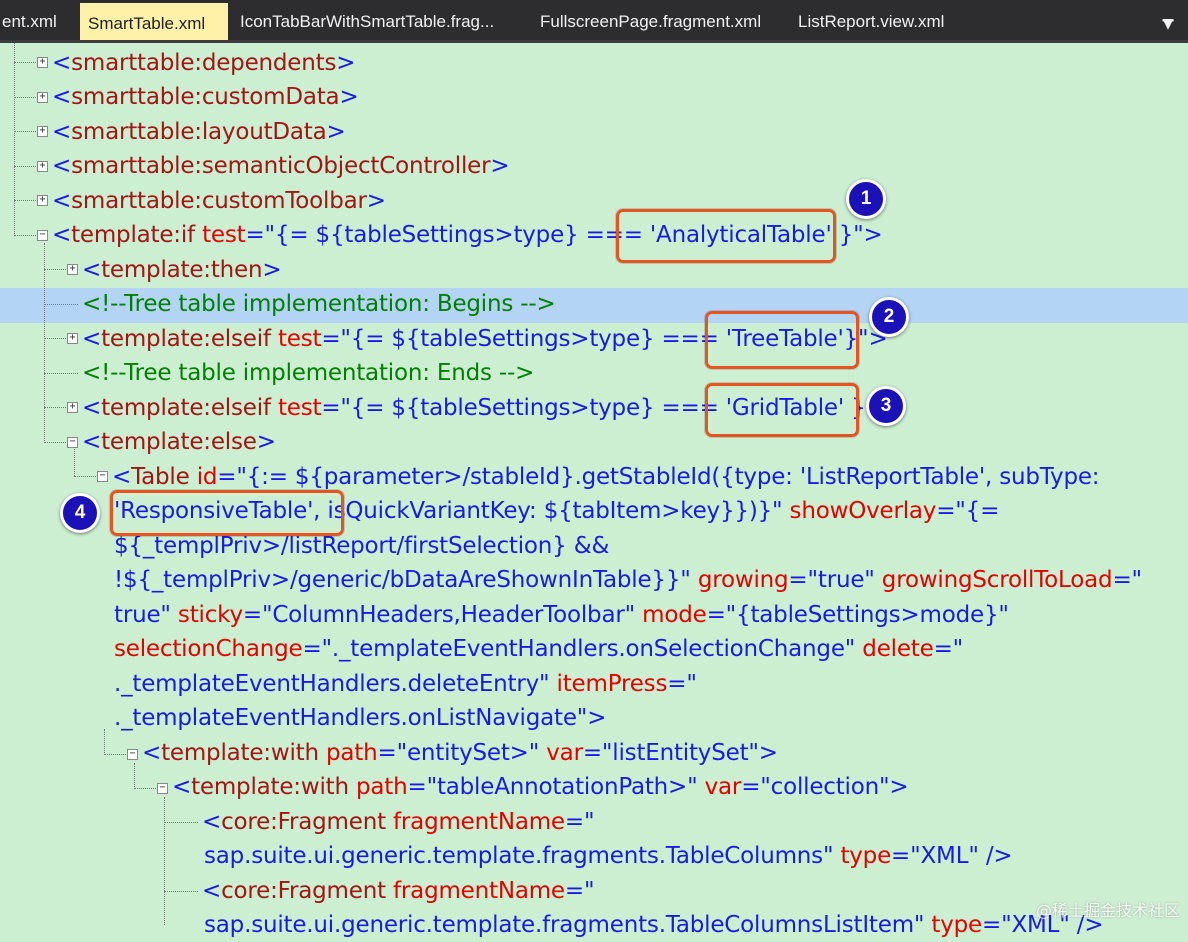 This screenshot has height=942, width=1188. I want to click on tab-ent-xml: ent.xml, so click(36, 21).